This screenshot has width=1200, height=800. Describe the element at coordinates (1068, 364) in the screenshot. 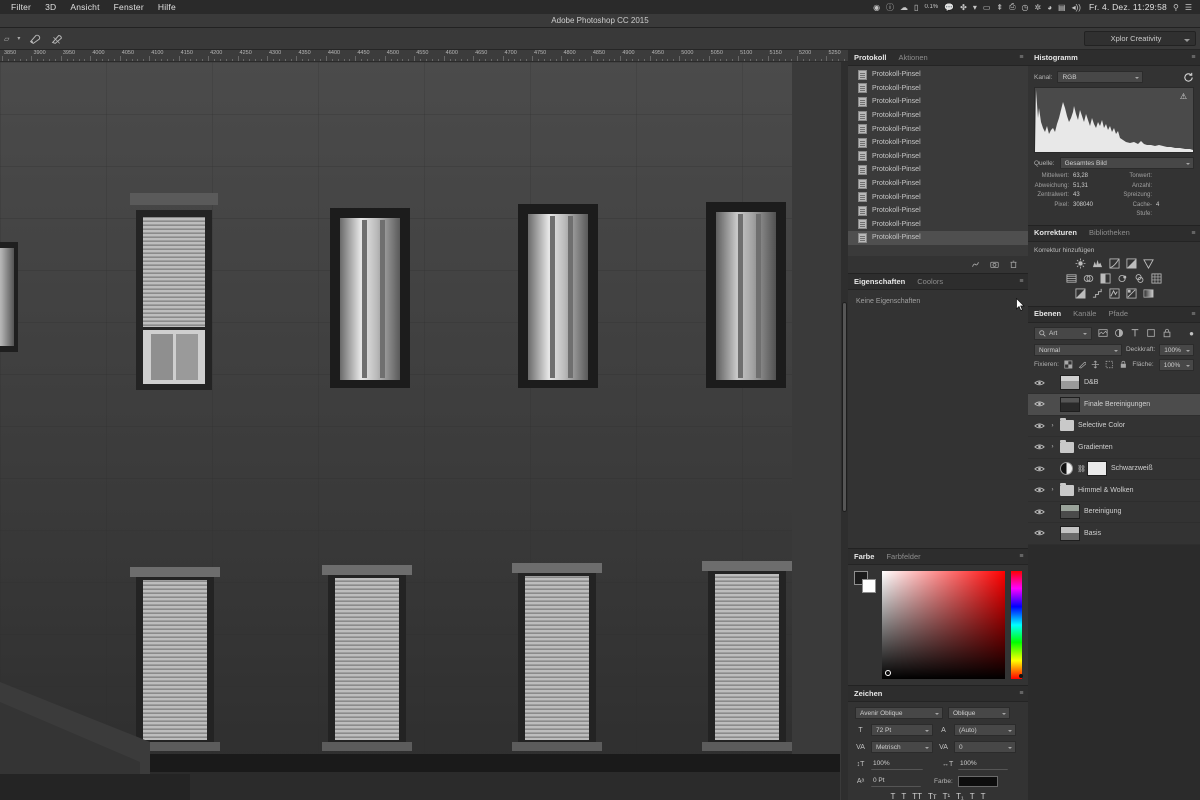

I see `lock-transparency-icon` at that location.